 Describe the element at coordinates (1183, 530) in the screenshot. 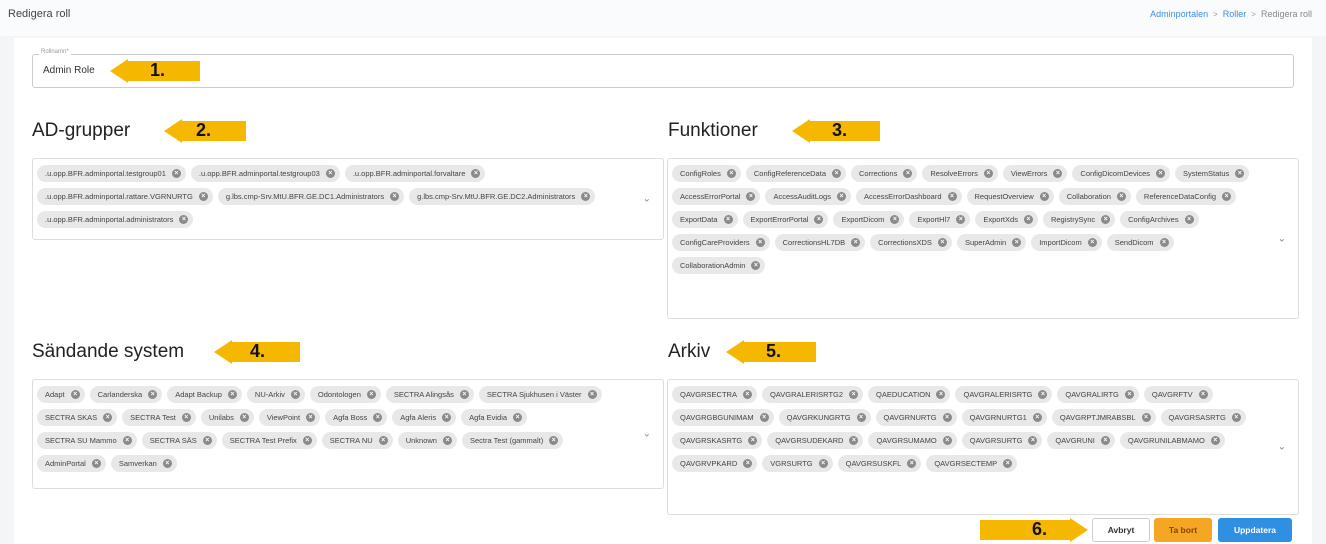

I see `delete-button: Ta bort` at that location.